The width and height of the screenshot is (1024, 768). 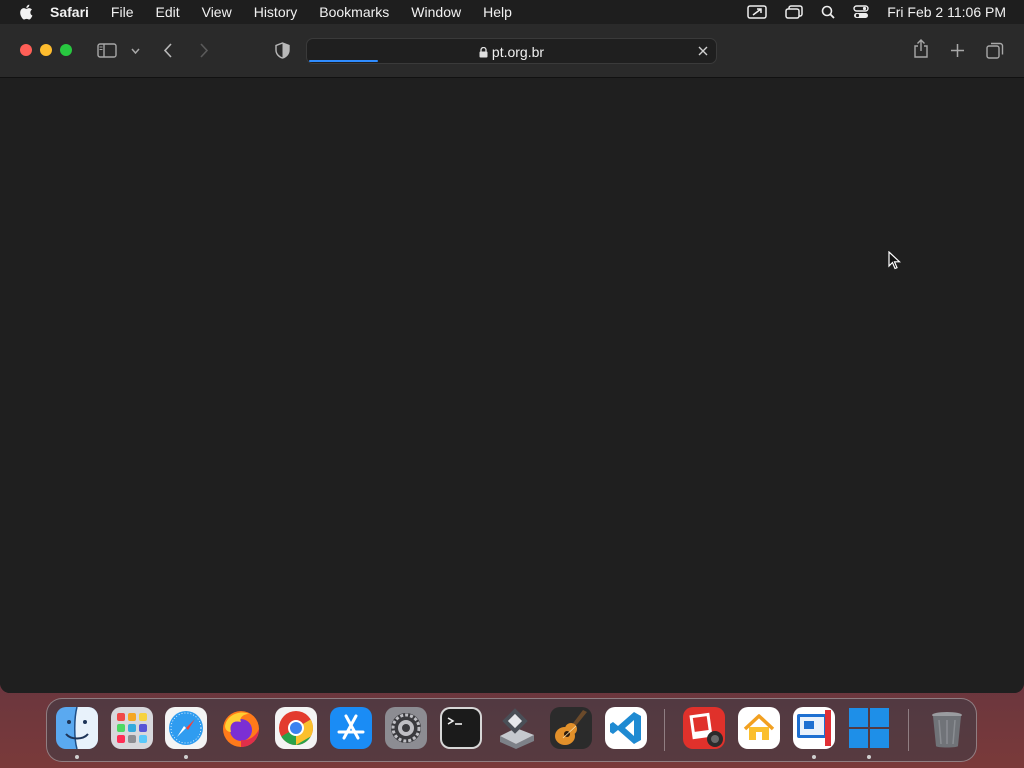 I want to click on minimize-window-button, so click(x=46, y=50).